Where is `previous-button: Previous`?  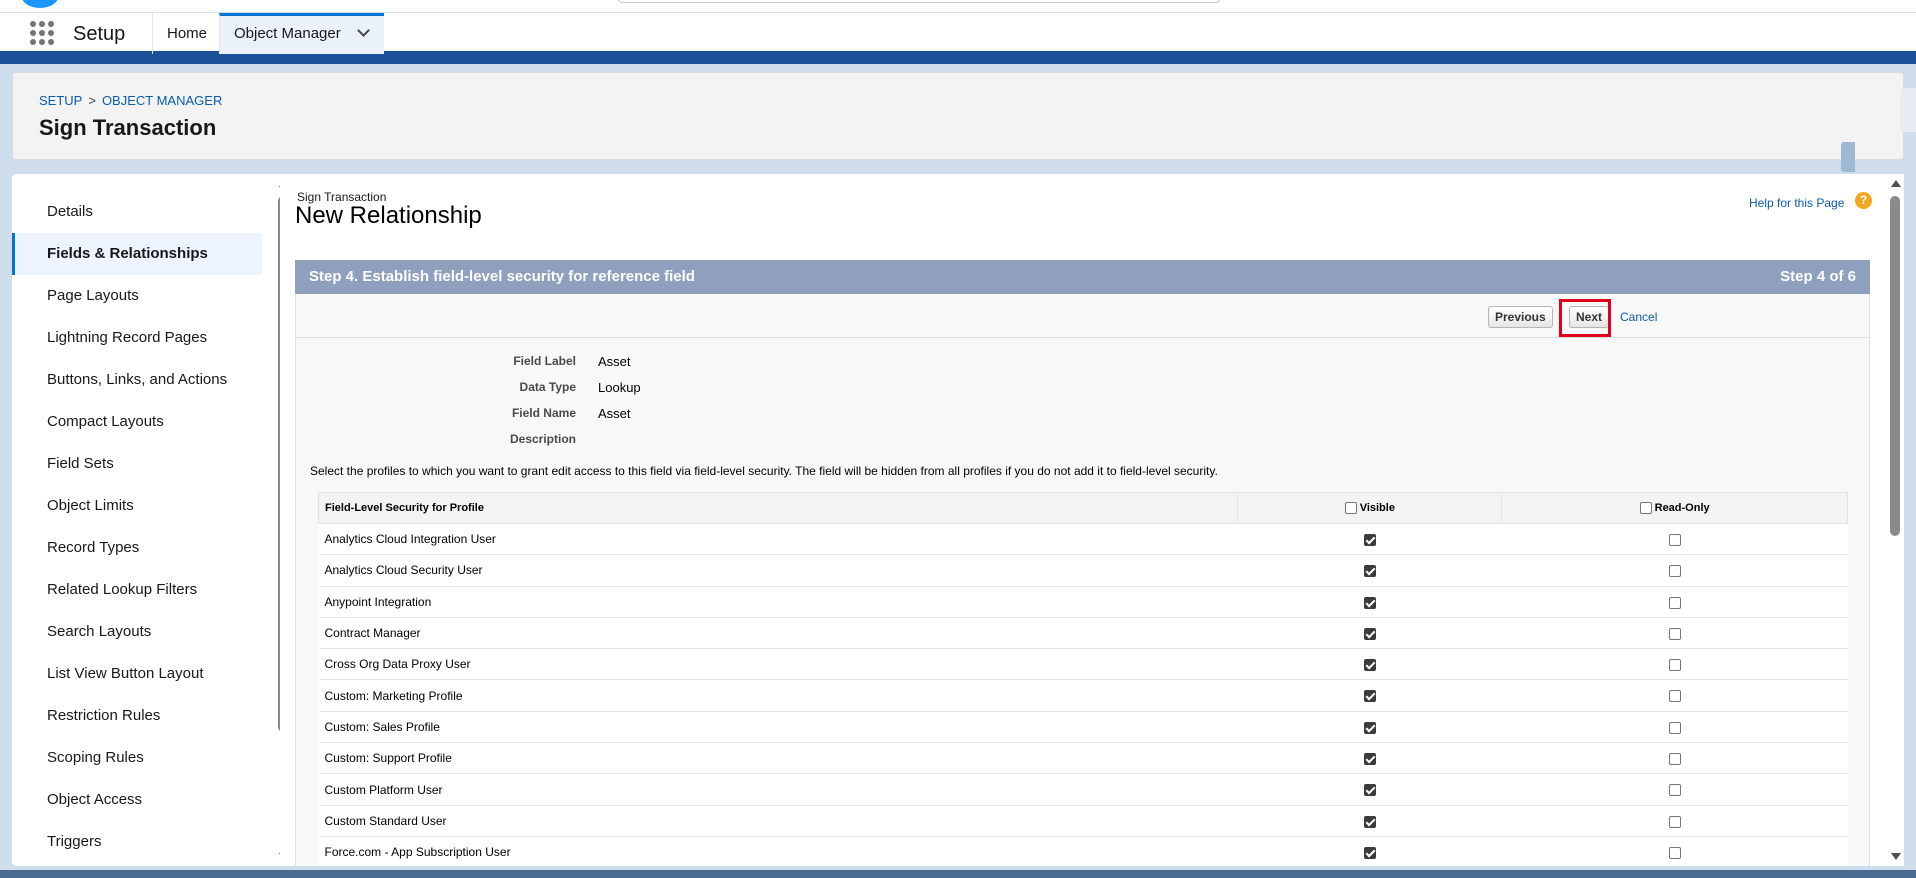
previous-button: Previous is located at coordinates (1520, 317).